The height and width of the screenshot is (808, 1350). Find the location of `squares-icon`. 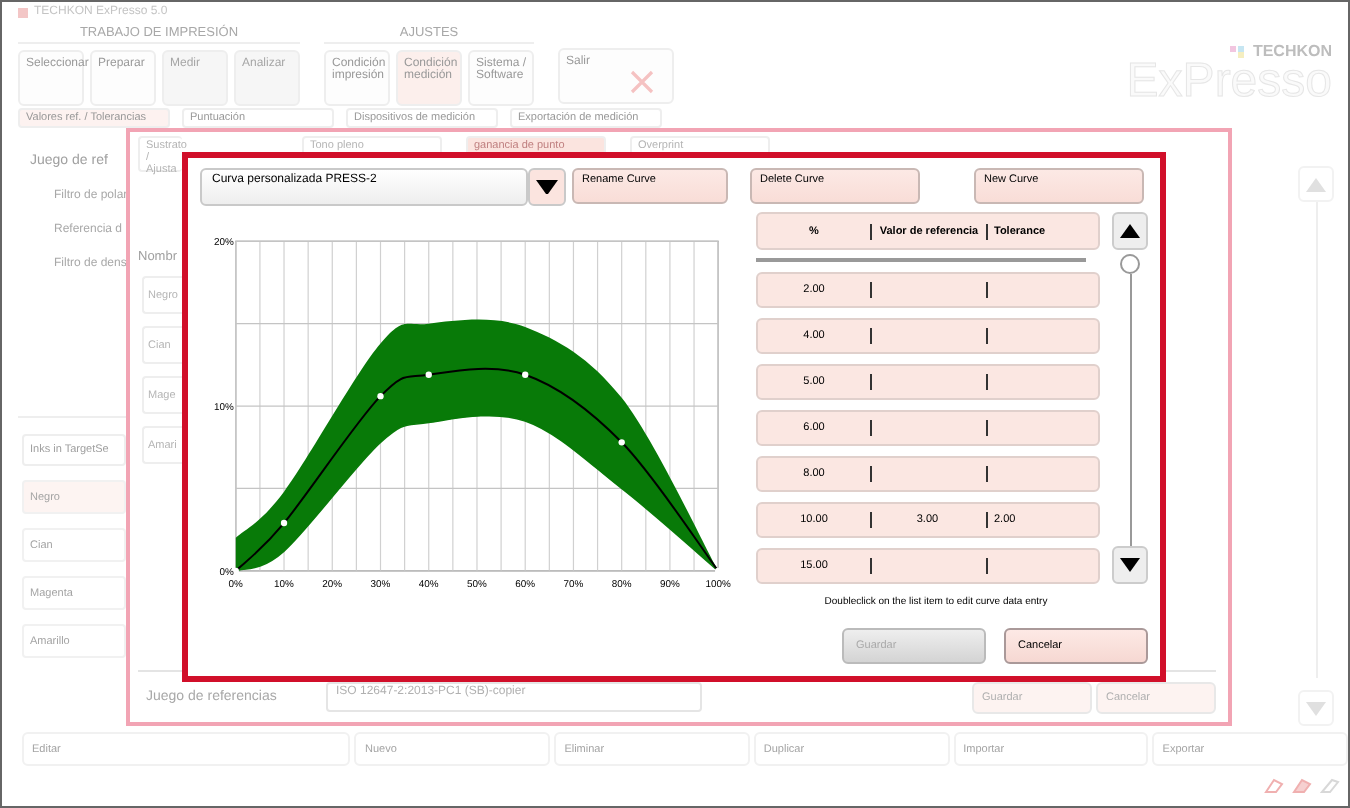

squares-icon is located at coordinates (1238, 51).